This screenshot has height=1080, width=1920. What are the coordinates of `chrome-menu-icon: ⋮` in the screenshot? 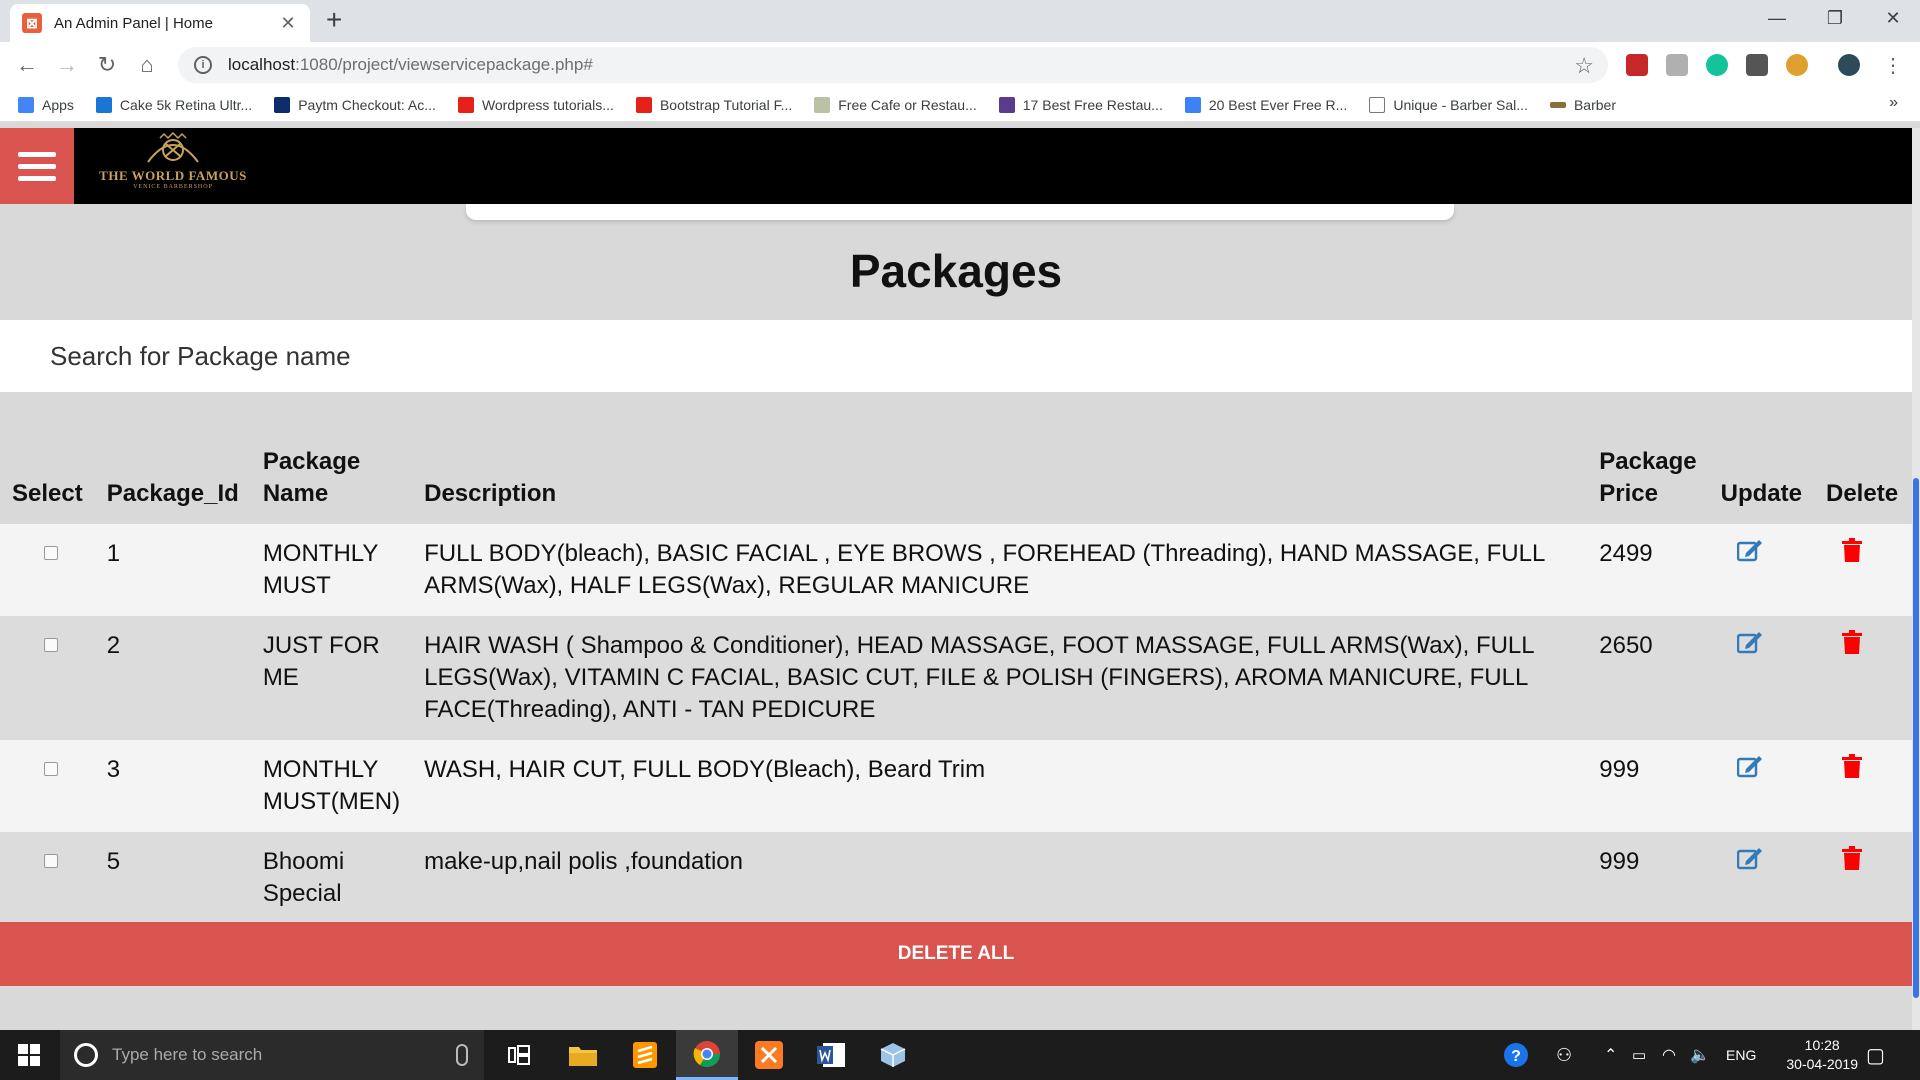 It's located at (1893, 65).